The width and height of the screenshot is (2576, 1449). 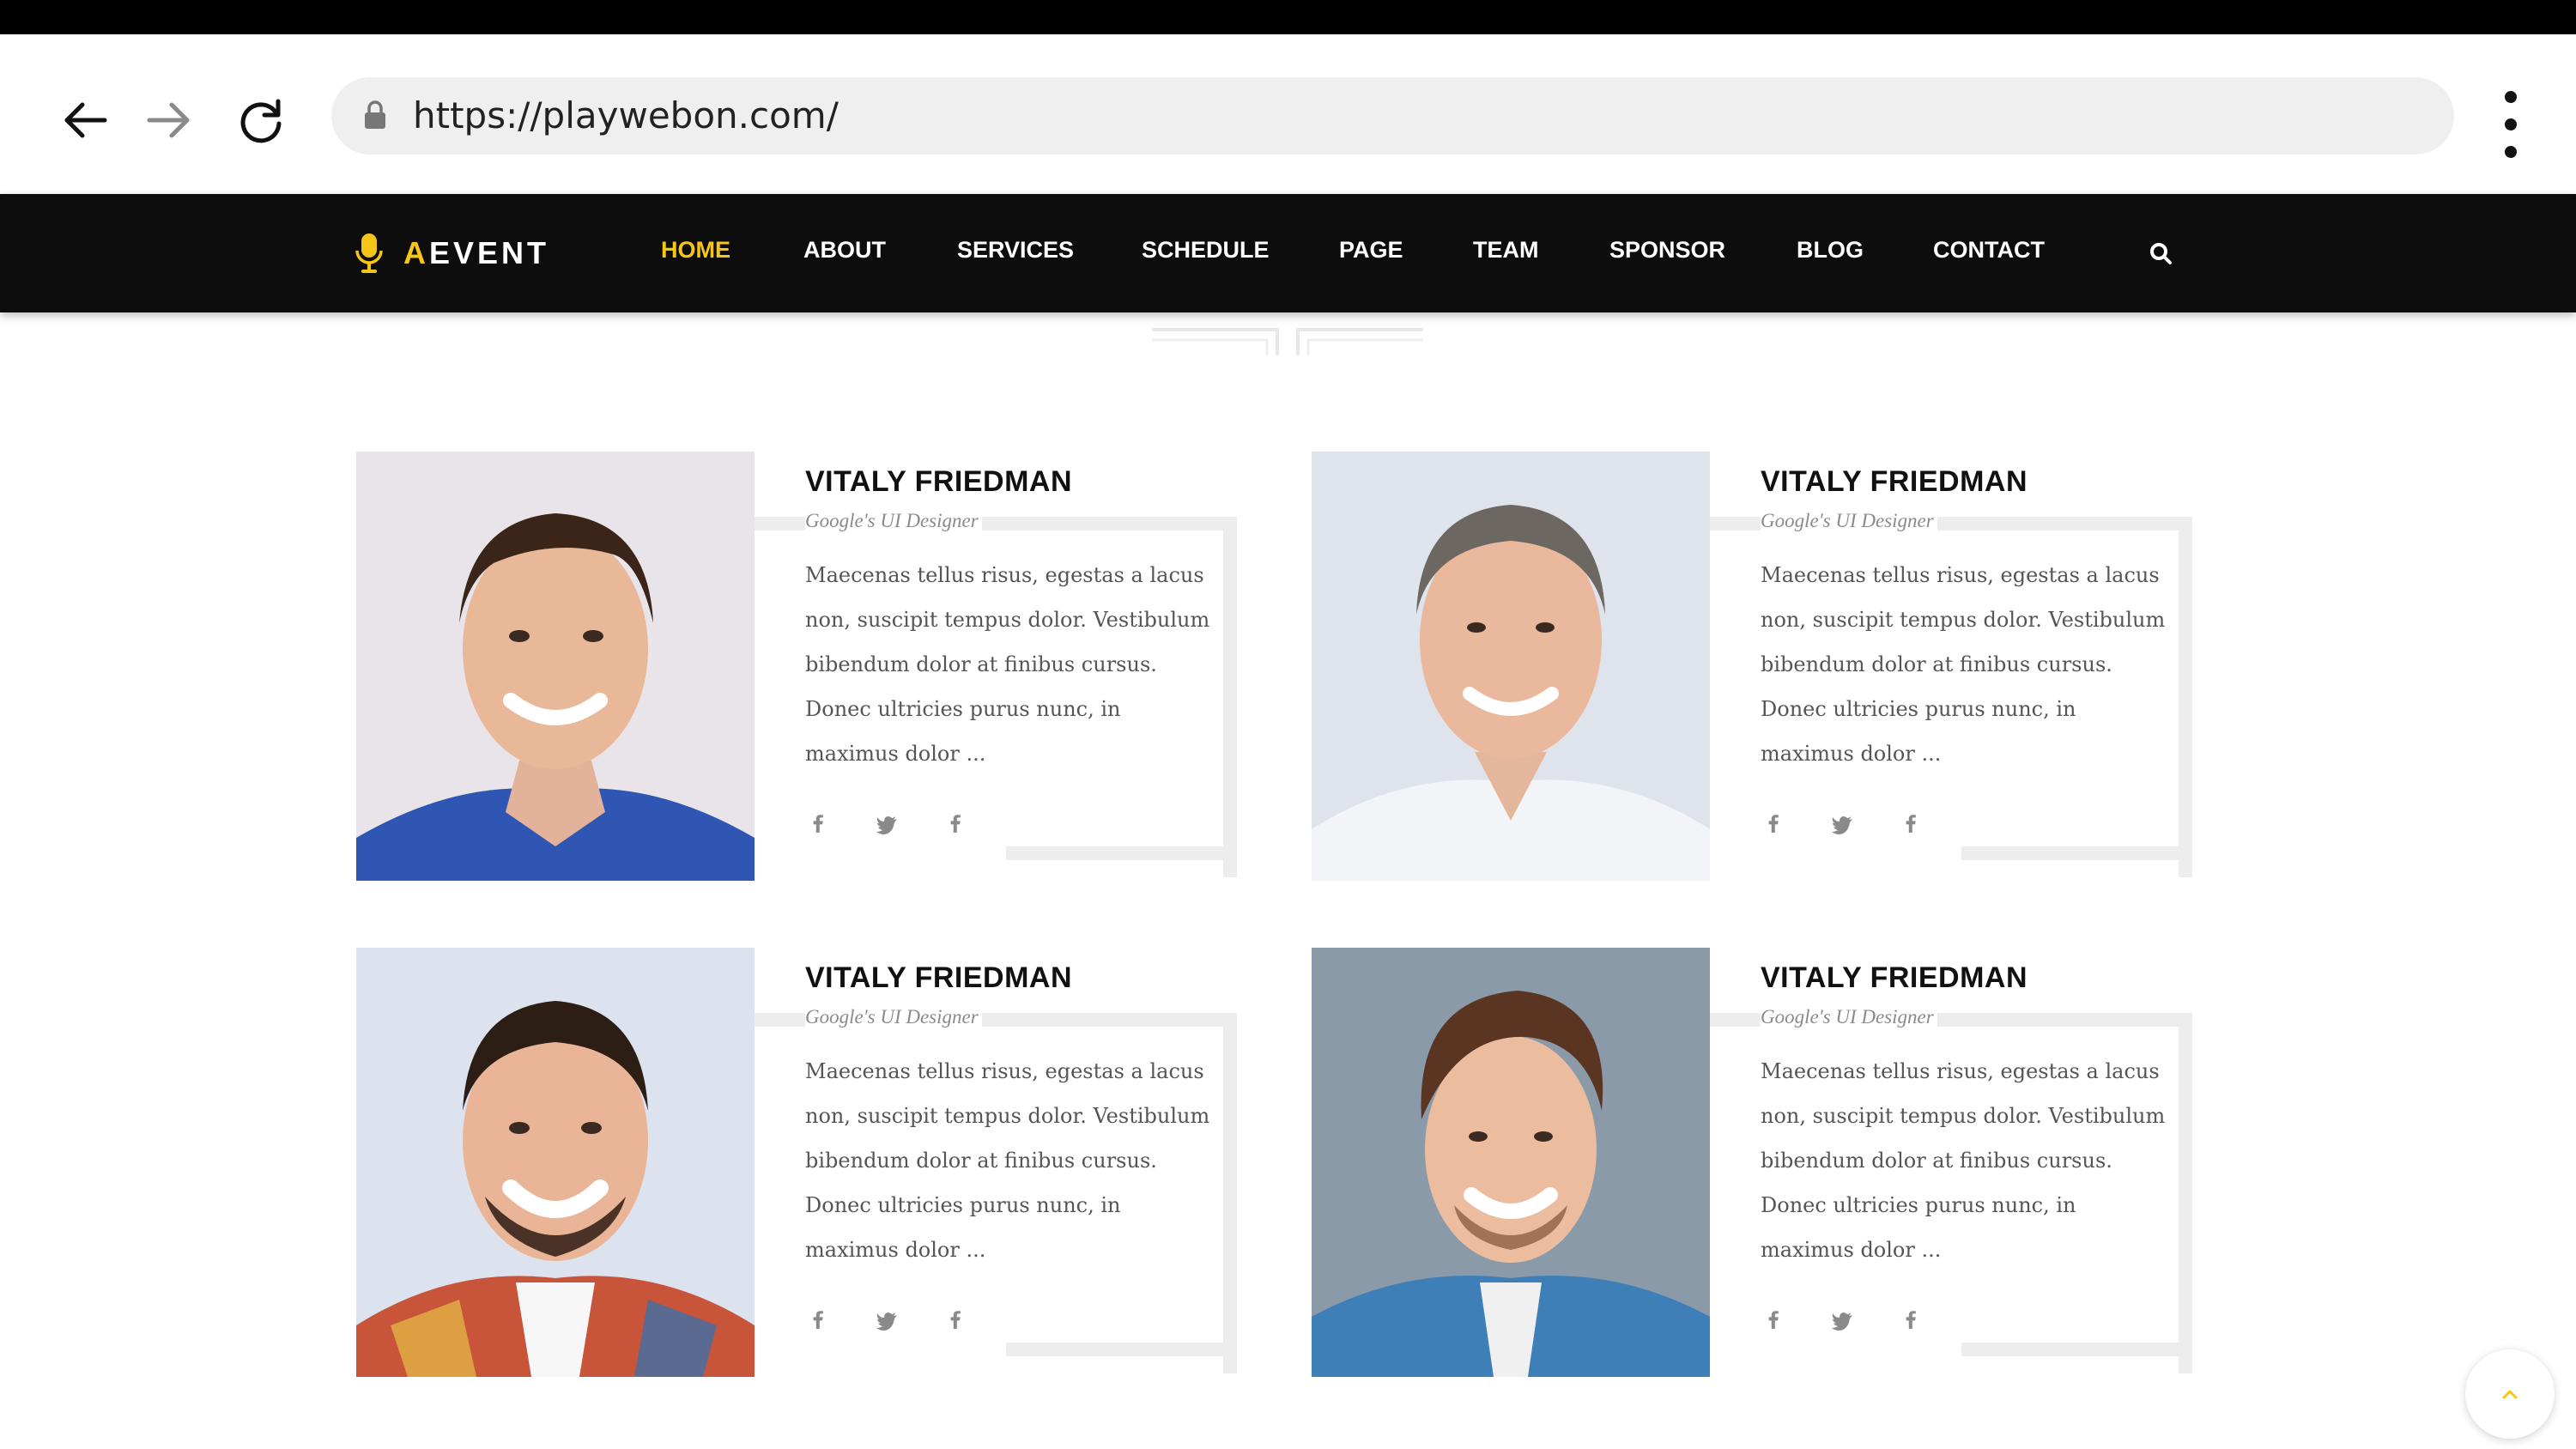 I want to click on back-arrow-icon, so click(x=85, y=120).